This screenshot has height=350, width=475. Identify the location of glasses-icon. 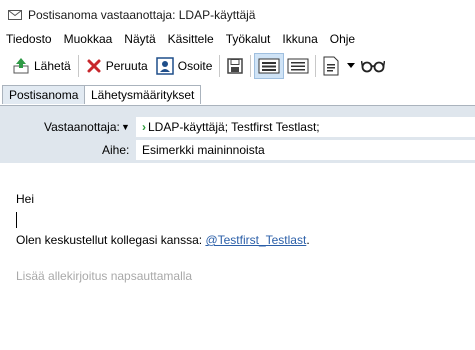
(373, 66).